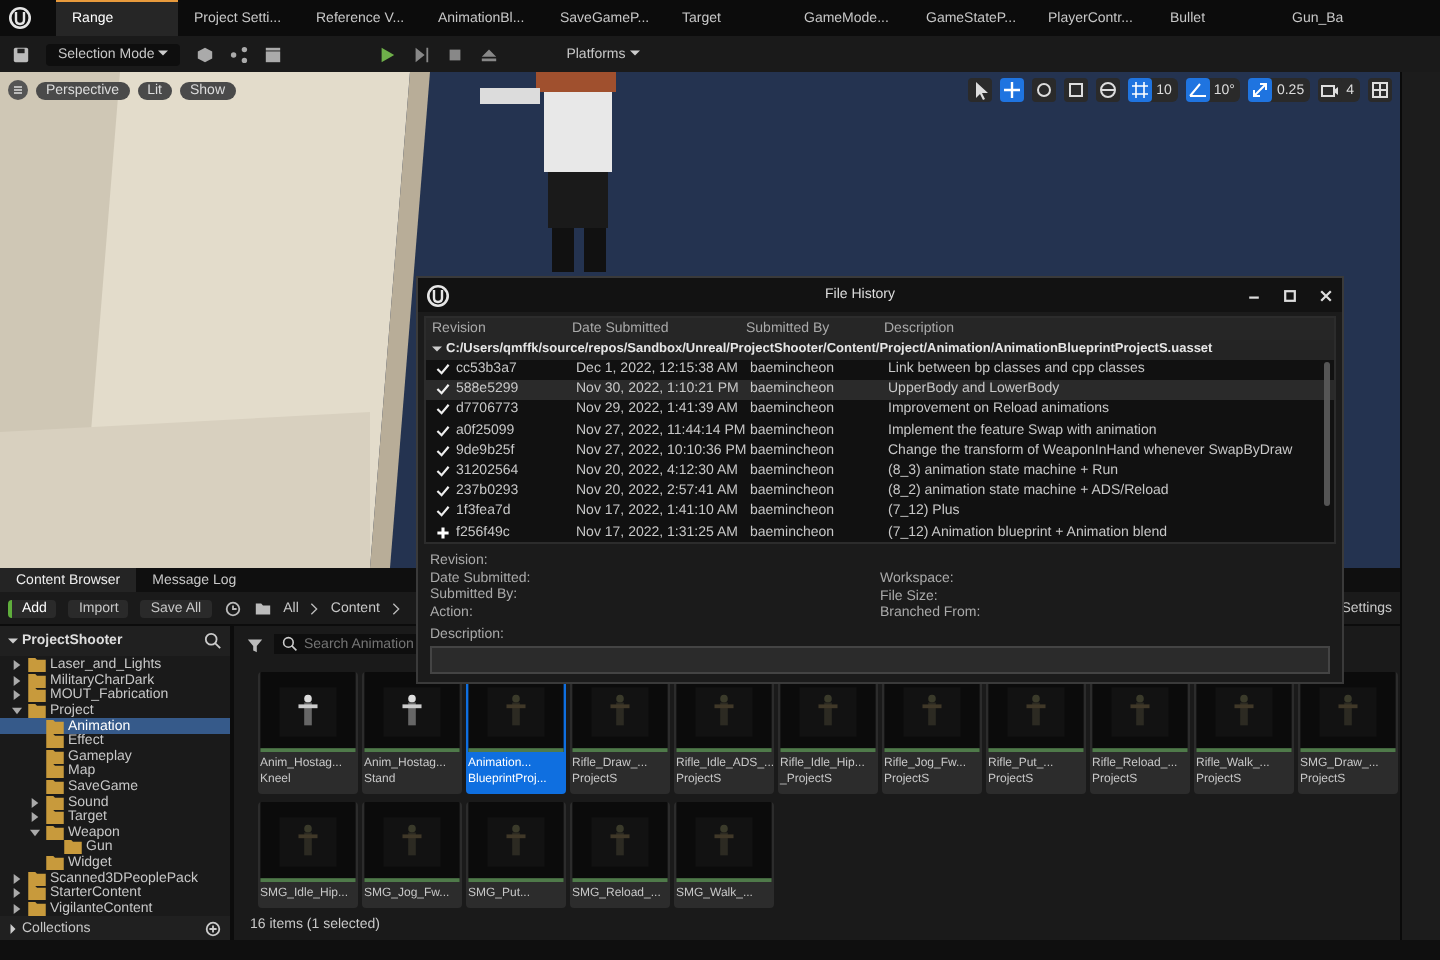 The width and height of the screenshot is (1440, 960). What do you see at coordinates (205, 54) in the screenshot?
I see `cube-icon` at bounding box center [205, 54].